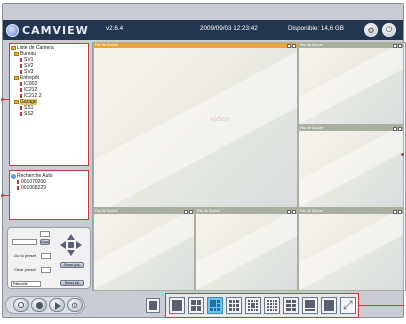 The width and height of the screenshot is (406, 324). Describe the element at coordinates (13, 176) in the screenshot. I see `scan-icon` at that location.